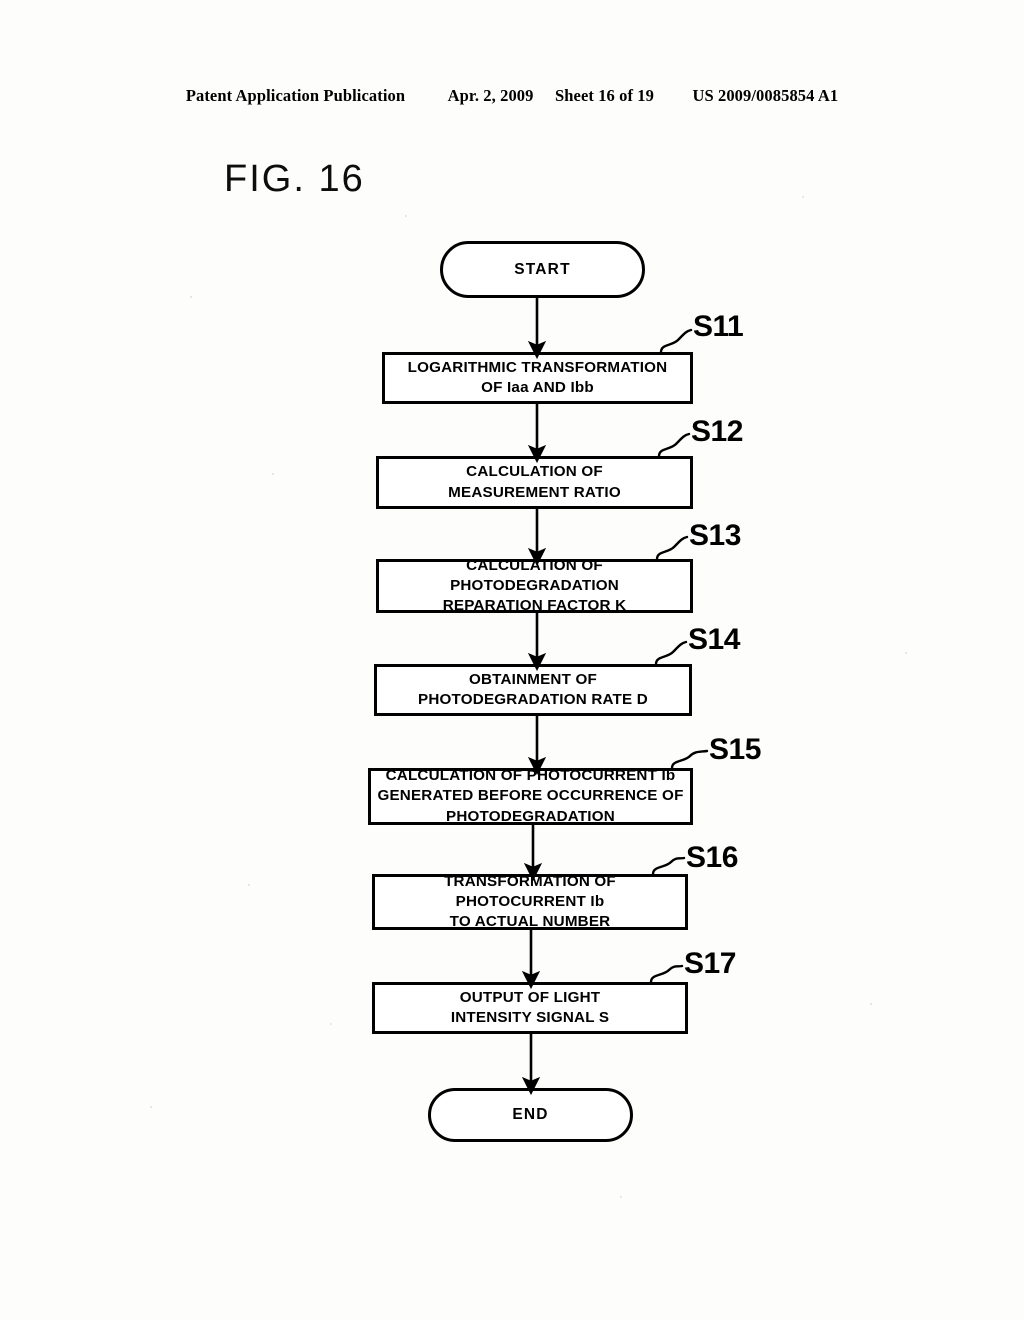 This screenshot has width=1024, height=1320. I want to click on flow-terminator-start-label: START, so click(542, 269).